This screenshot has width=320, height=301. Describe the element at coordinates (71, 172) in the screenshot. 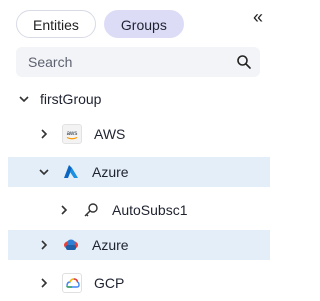

I see `azure-icon` at that location.